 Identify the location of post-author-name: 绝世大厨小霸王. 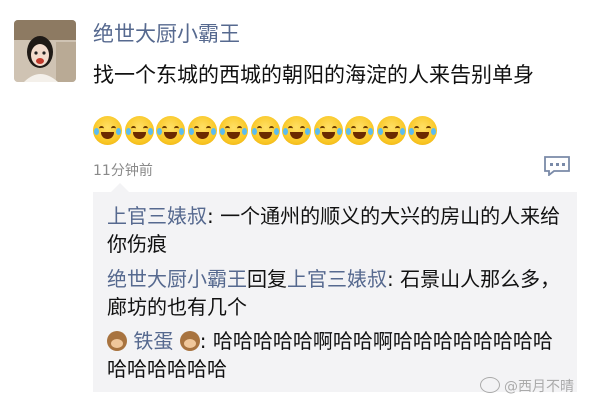
(166, 33).